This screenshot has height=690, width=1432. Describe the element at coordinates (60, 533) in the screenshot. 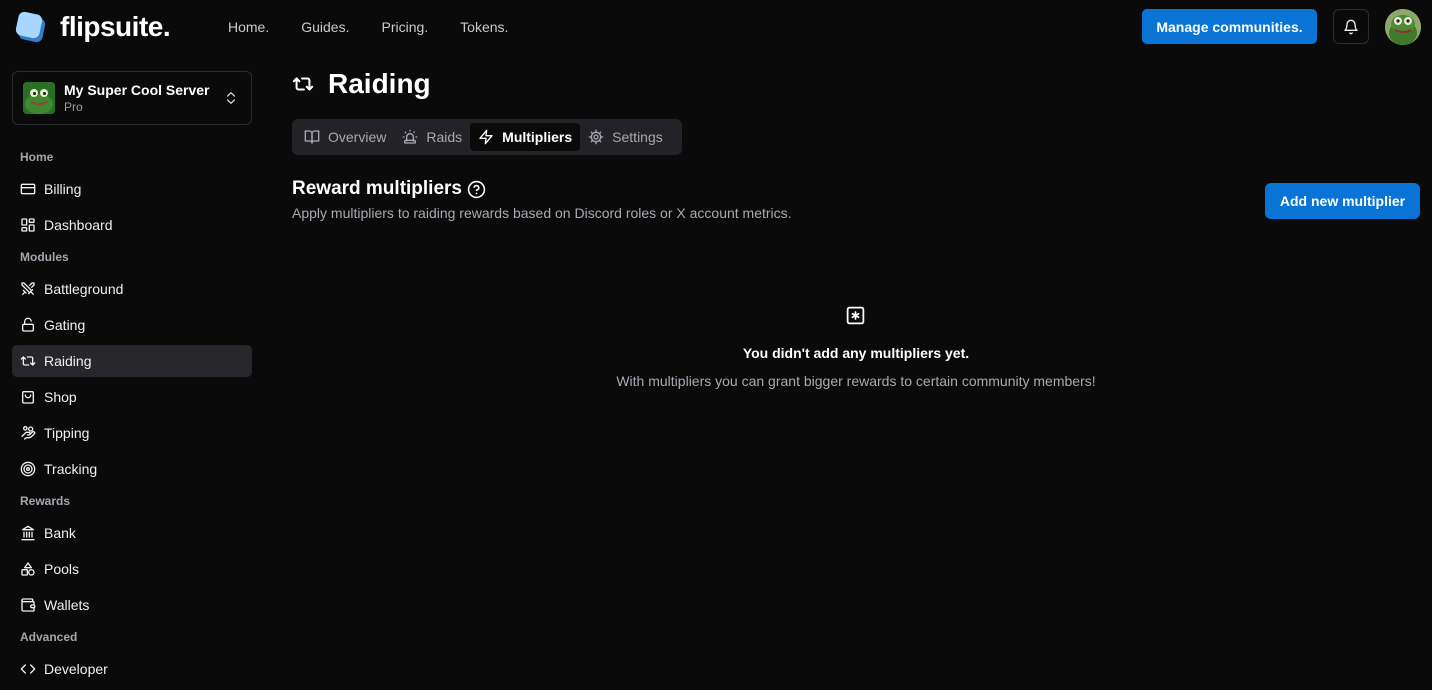

I see `sidebar-item-label: Bank` at that location.